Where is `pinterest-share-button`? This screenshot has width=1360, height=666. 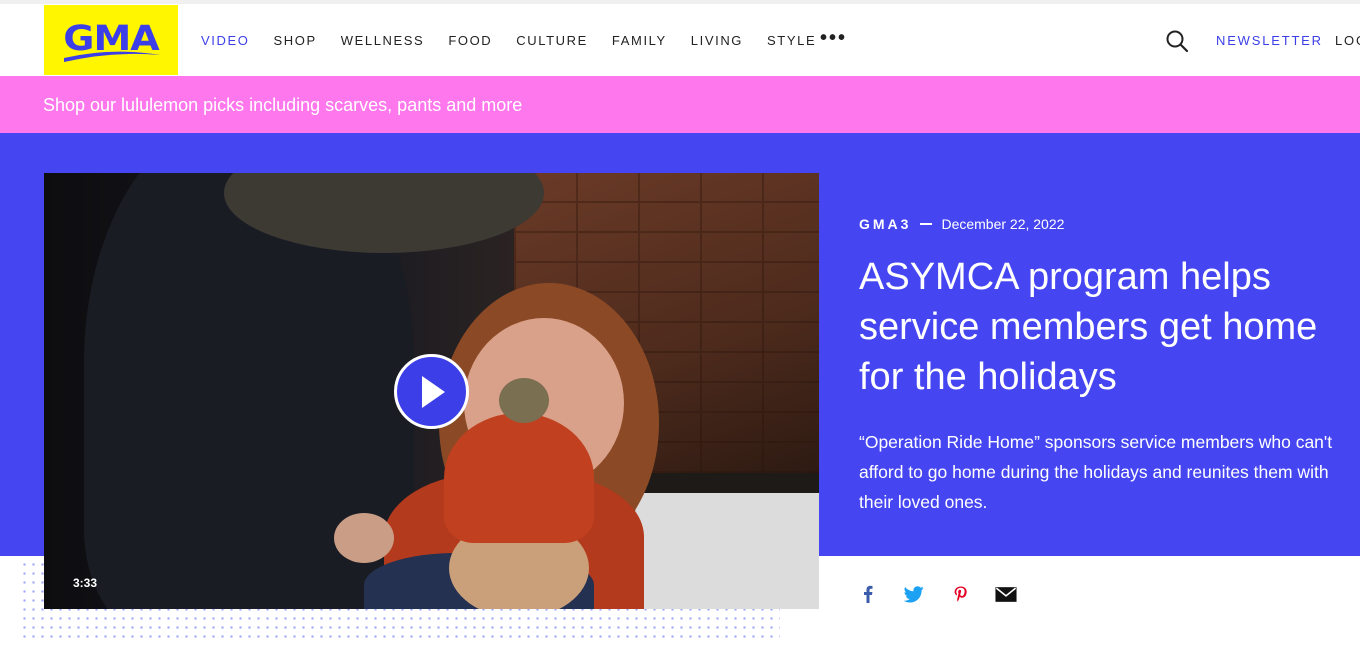 pinterest-share-button is located at coordinates (960, 594).